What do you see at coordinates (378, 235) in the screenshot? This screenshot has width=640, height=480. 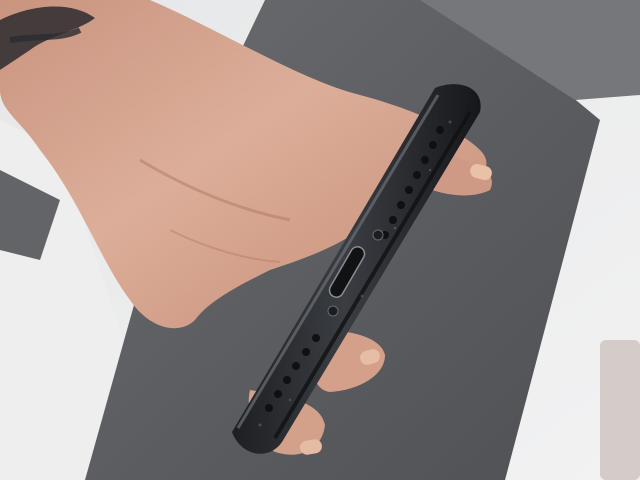 I see `screw` at bounding box center [378, 235].